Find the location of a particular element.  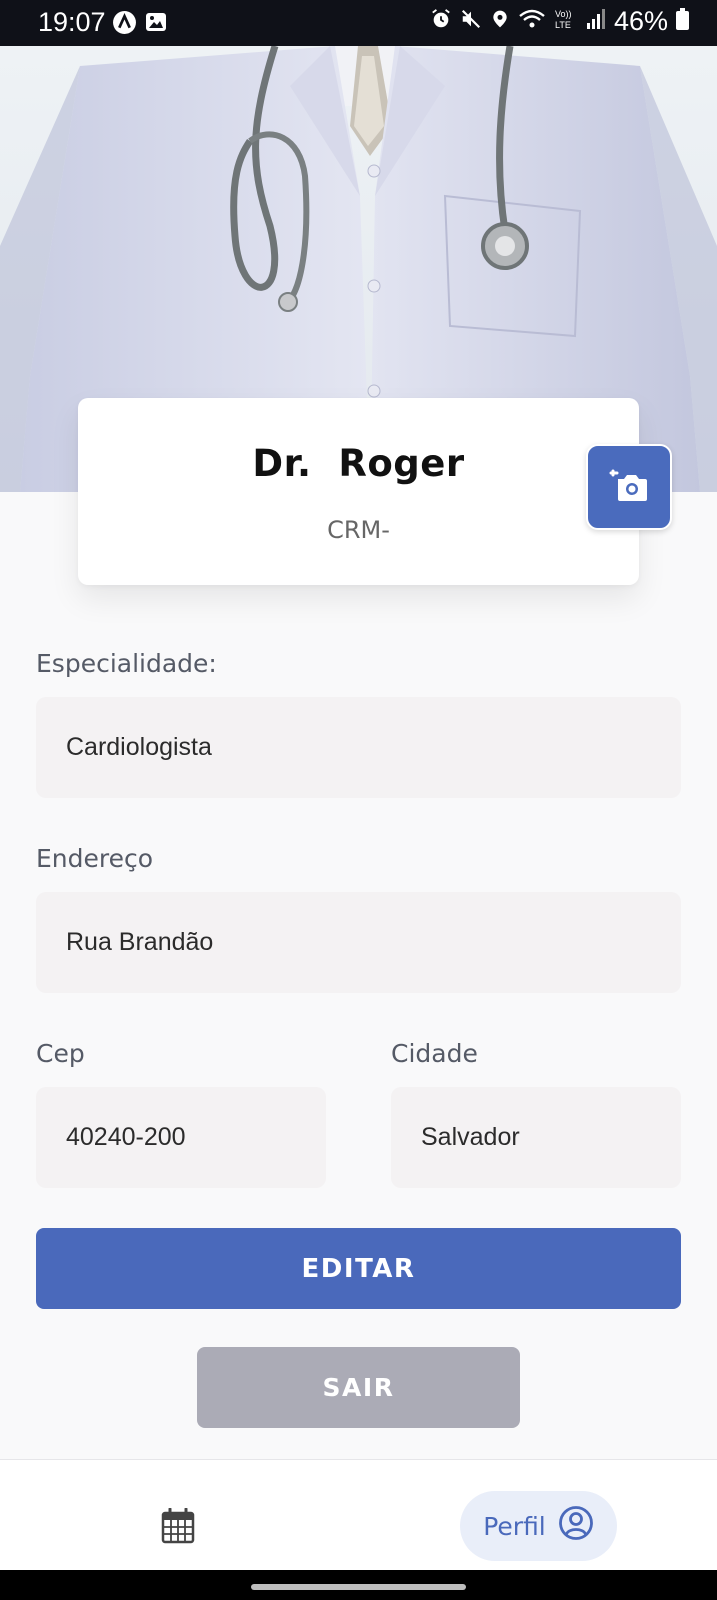

signal-icon is located at coordinates (596, 21).